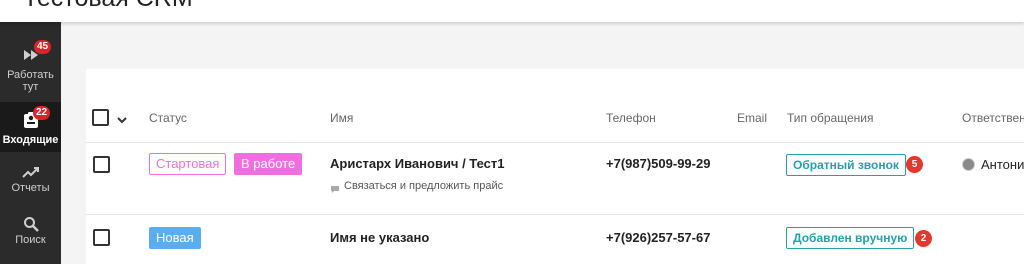 This screenshot has width=1024, height=264. I want to click on sidebar-item-label: Поиск, so click(30, 240).